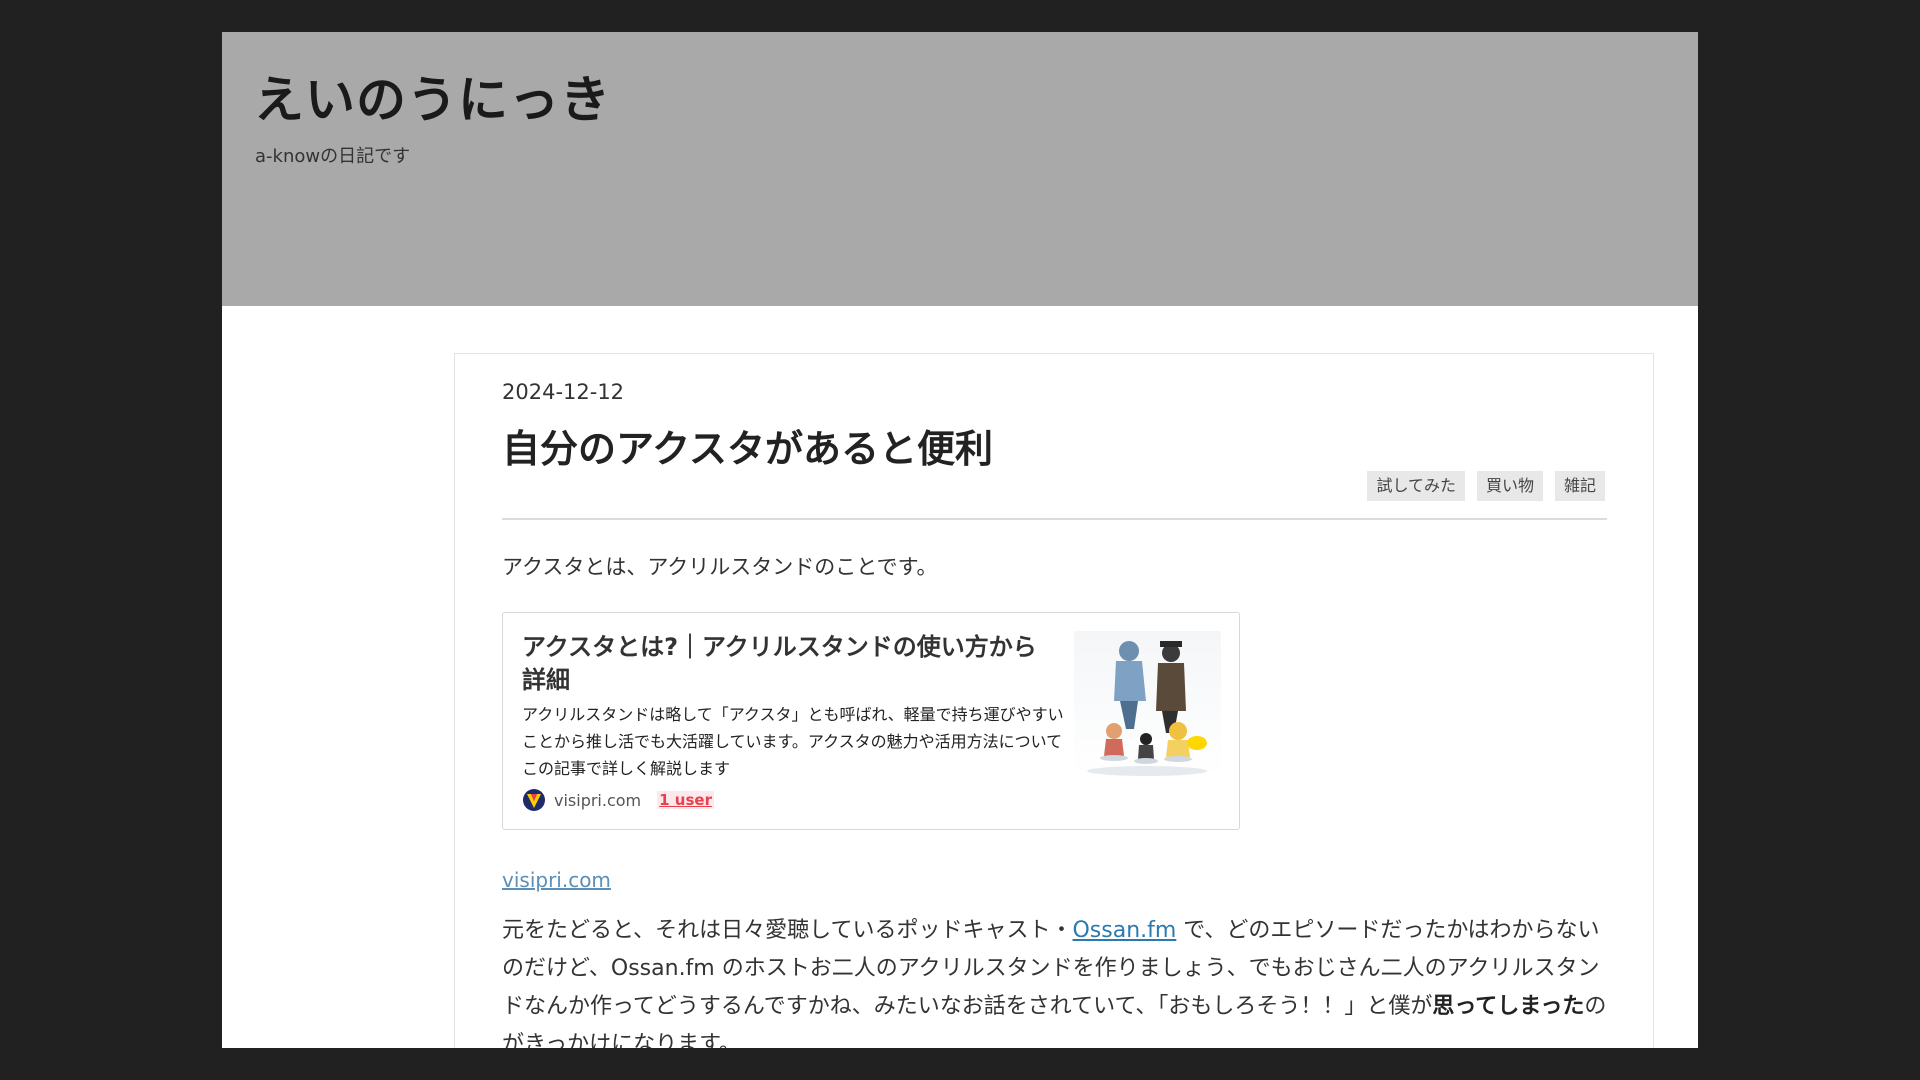  Describe the element at coordinates (333, 156) in the screenshot. I see `blog-description: a-knowの日記です` at that location.